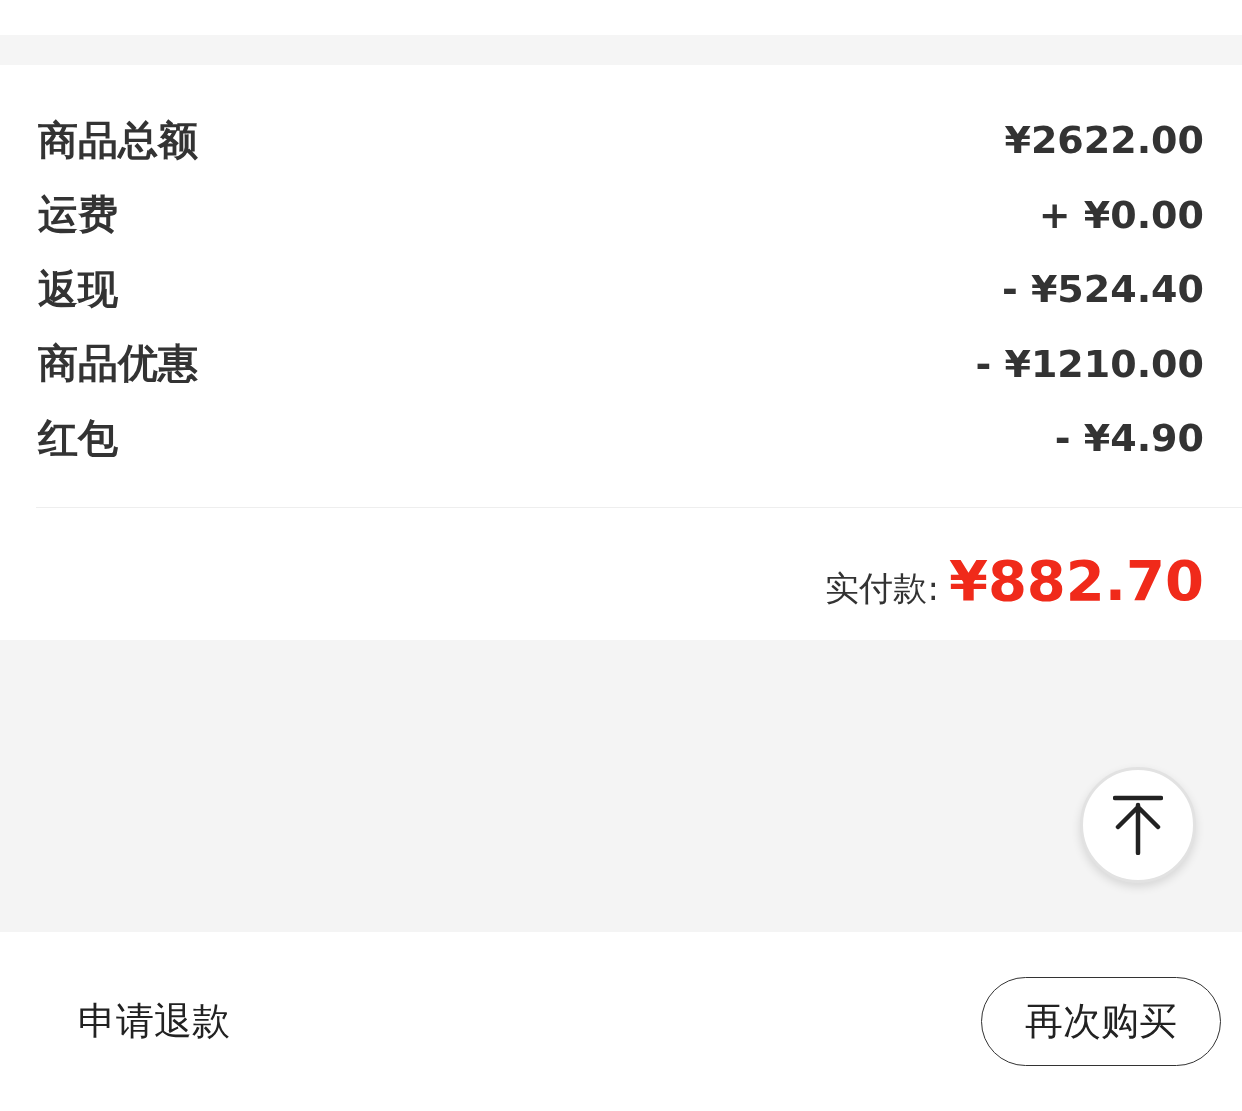  What do you see at coordinates (1138, 825) in the screenshot?
I see `arrow-up-icon` at bounding box center [1138, 825].